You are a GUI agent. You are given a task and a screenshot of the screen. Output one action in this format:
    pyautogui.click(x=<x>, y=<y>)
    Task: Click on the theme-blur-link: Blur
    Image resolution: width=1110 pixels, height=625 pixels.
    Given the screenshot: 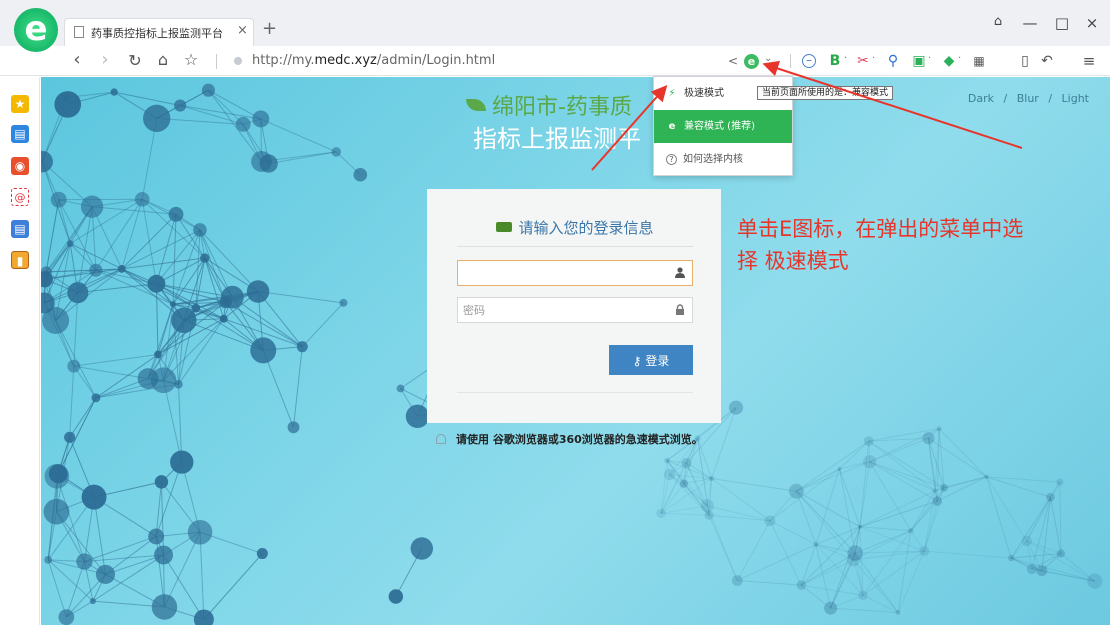 What is the action you would take?
    pyautogui.click(x=1028, y=98)
    